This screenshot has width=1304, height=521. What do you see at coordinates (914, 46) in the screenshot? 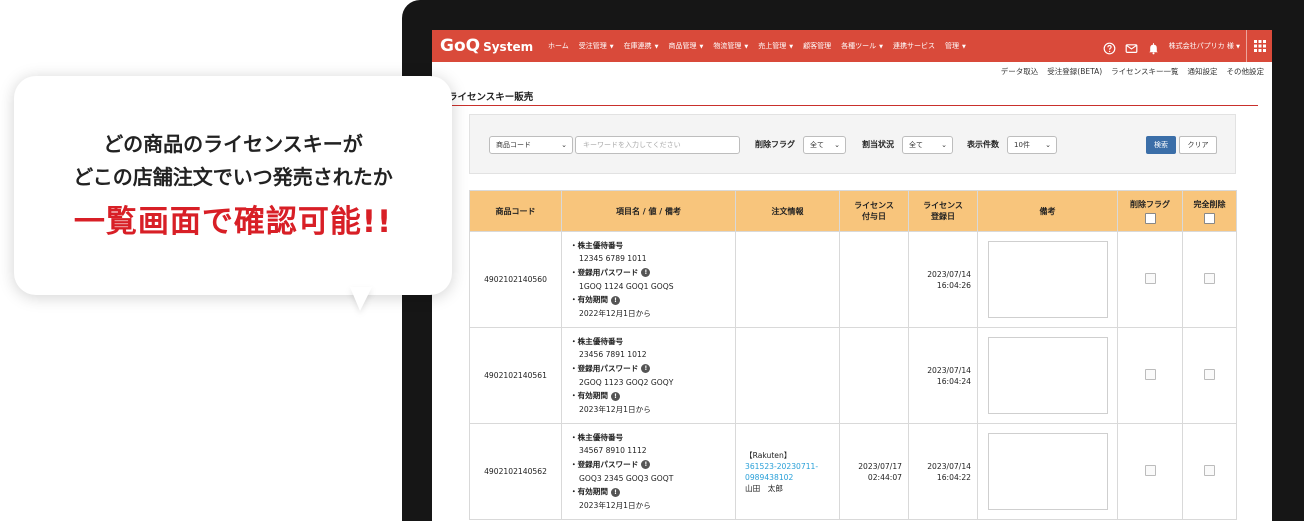
I see `nav-item-8: 連携サービス` at bounding box center [914, 46].